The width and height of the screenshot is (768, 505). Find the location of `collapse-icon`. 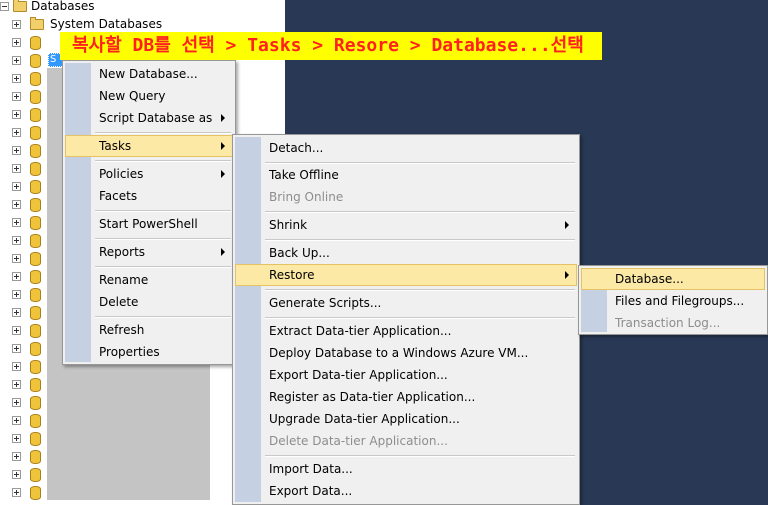

collapse-icon is located at coordinates (4, 6).